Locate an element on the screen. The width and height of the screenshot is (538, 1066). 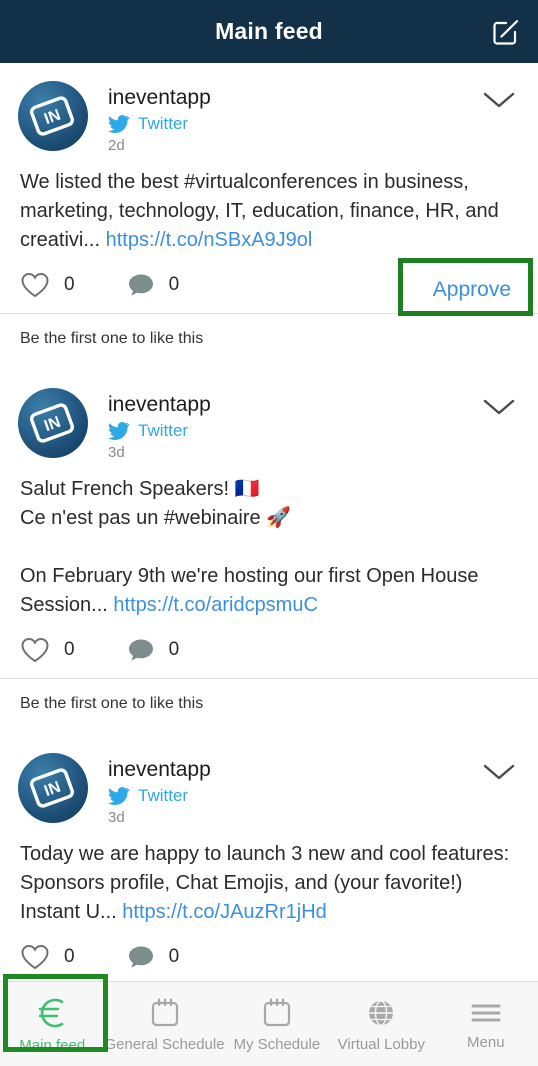
post-body-link: https://t.co/nSBxA9J9ol is located at coordinates (209, 240).